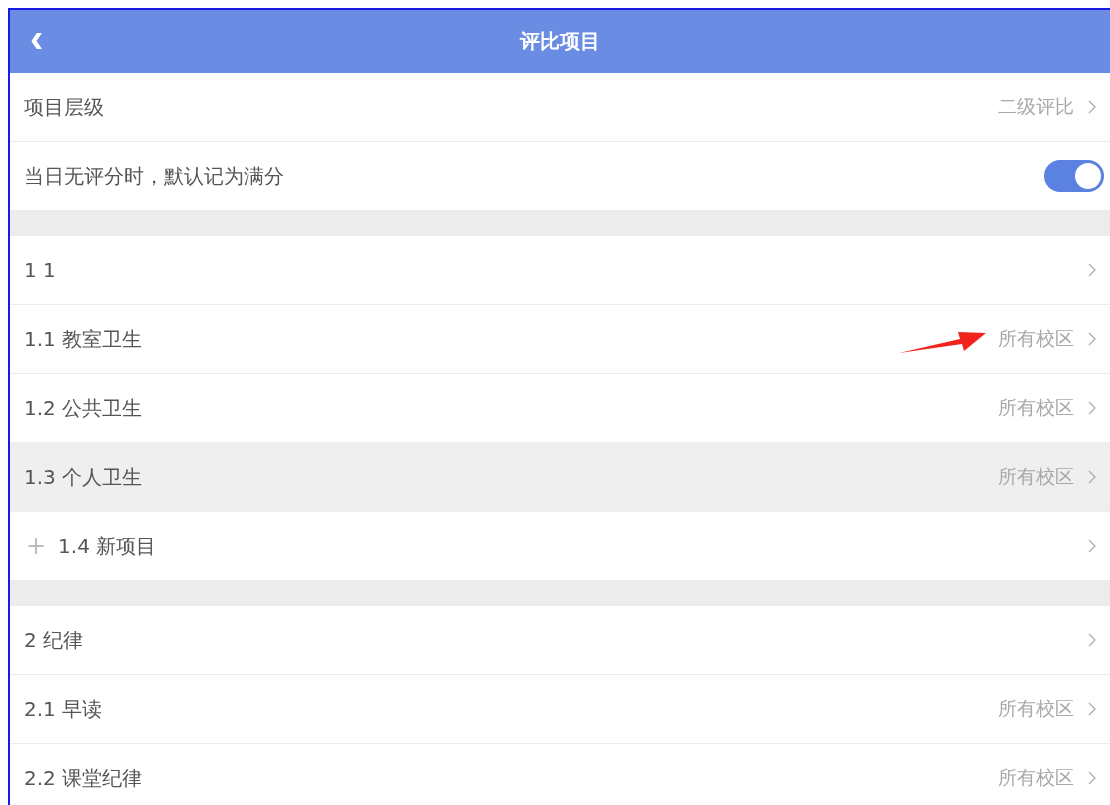  Describe the element at coordinates (84, 339) in the screenshot. I see `row-label: 1.1 教室卫生` at that location.